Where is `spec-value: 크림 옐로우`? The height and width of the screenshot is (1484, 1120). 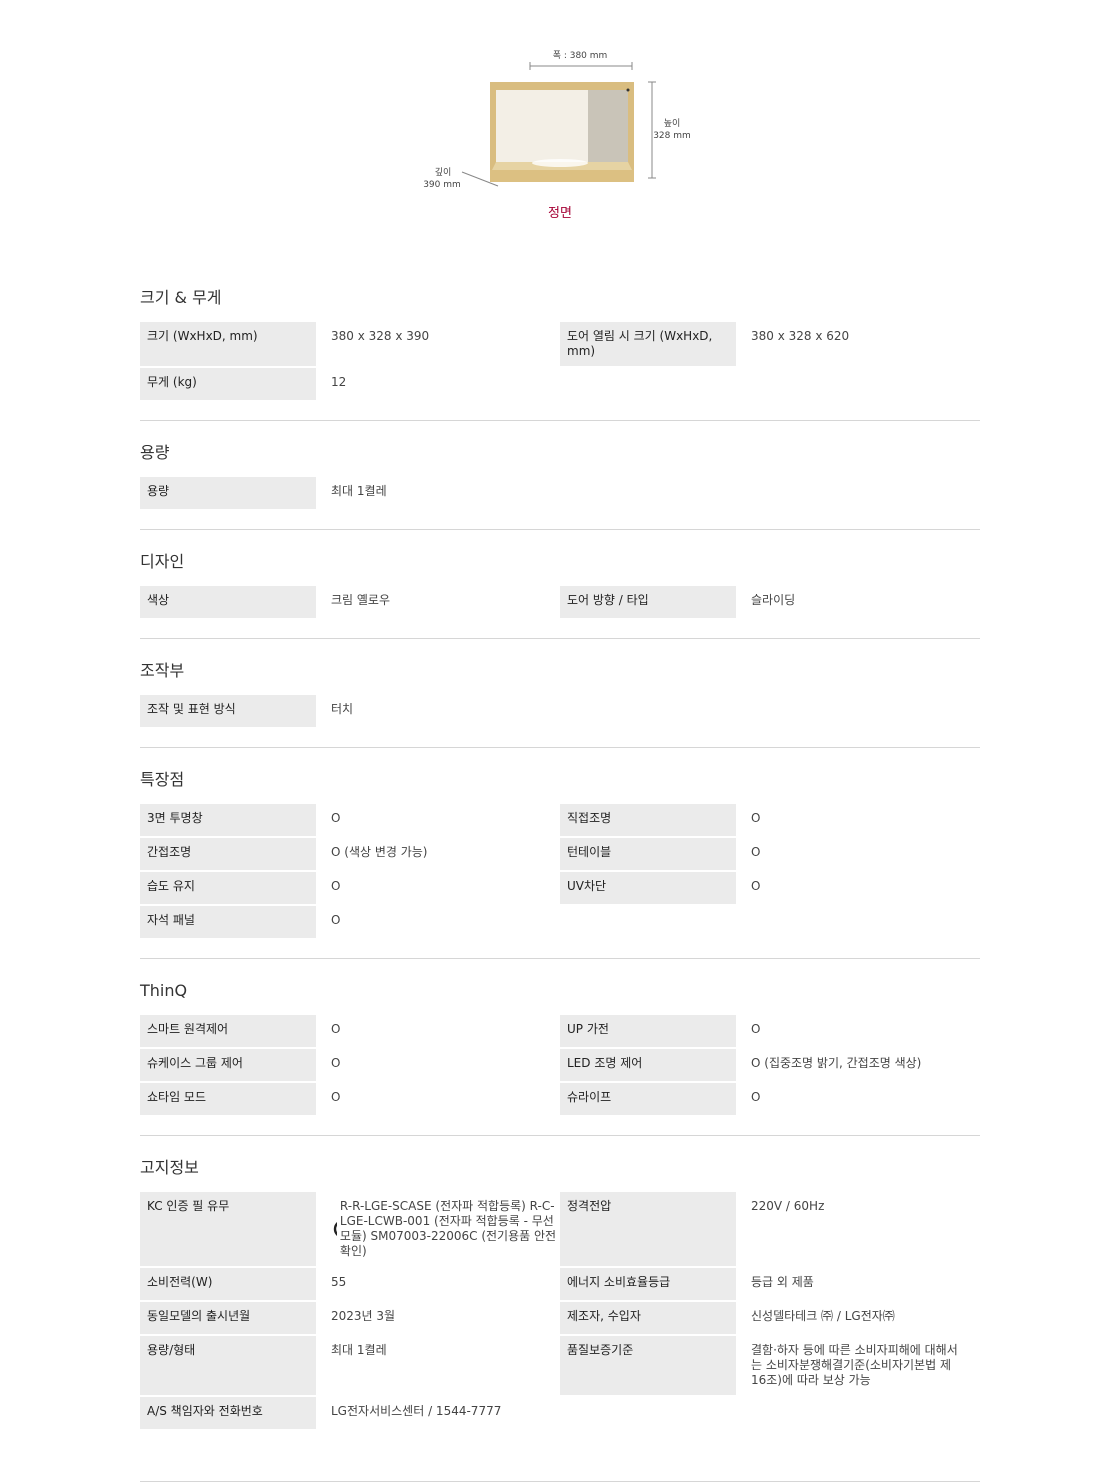 spec-value: 크림 옐로우 is located at coordinates (361, 600).